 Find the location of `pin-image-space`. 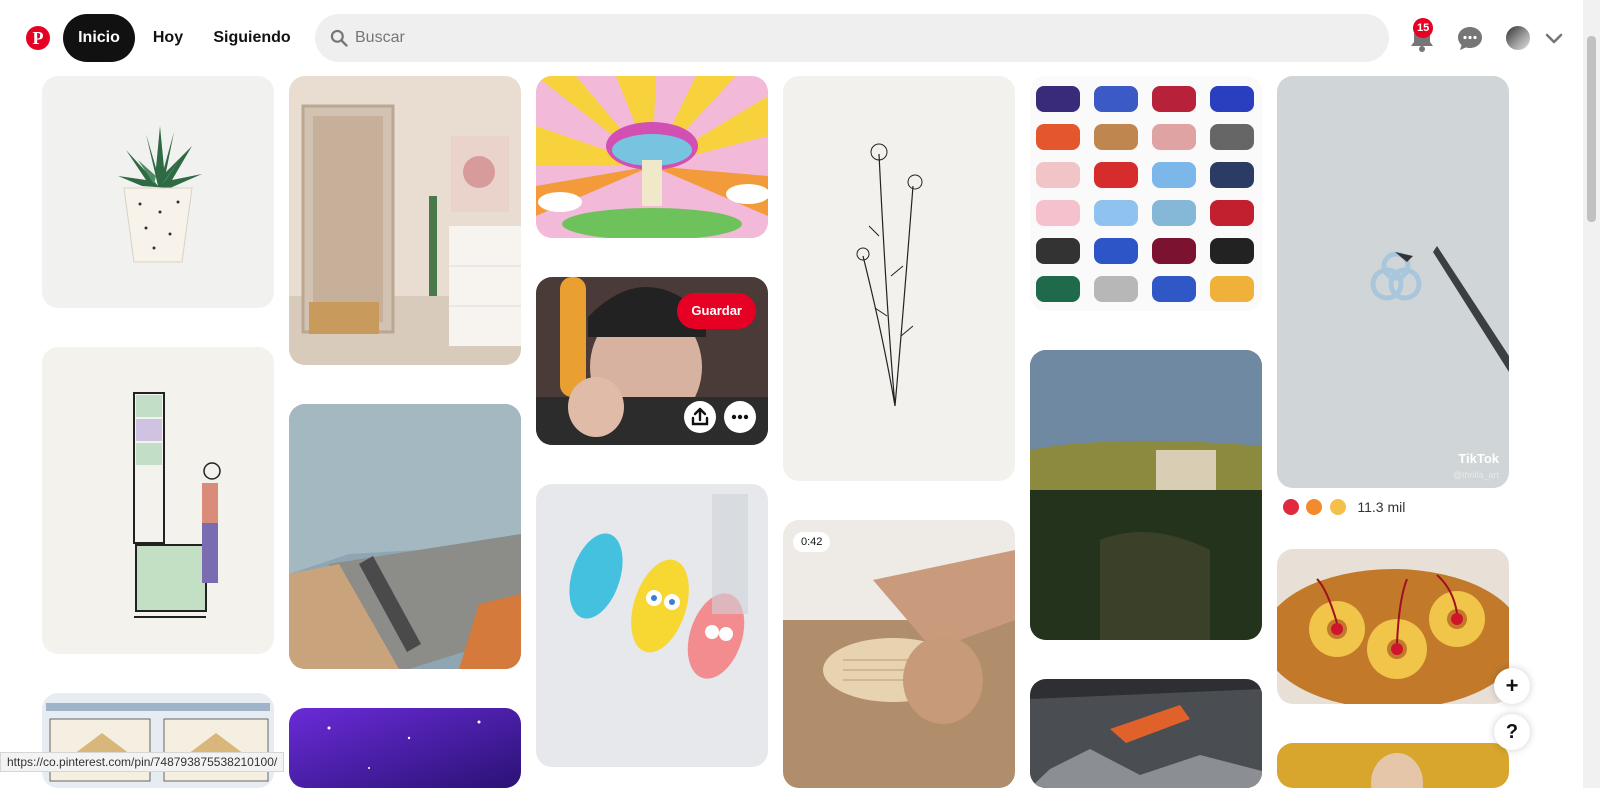

pin-image-space is located at coordinates (405, 748).